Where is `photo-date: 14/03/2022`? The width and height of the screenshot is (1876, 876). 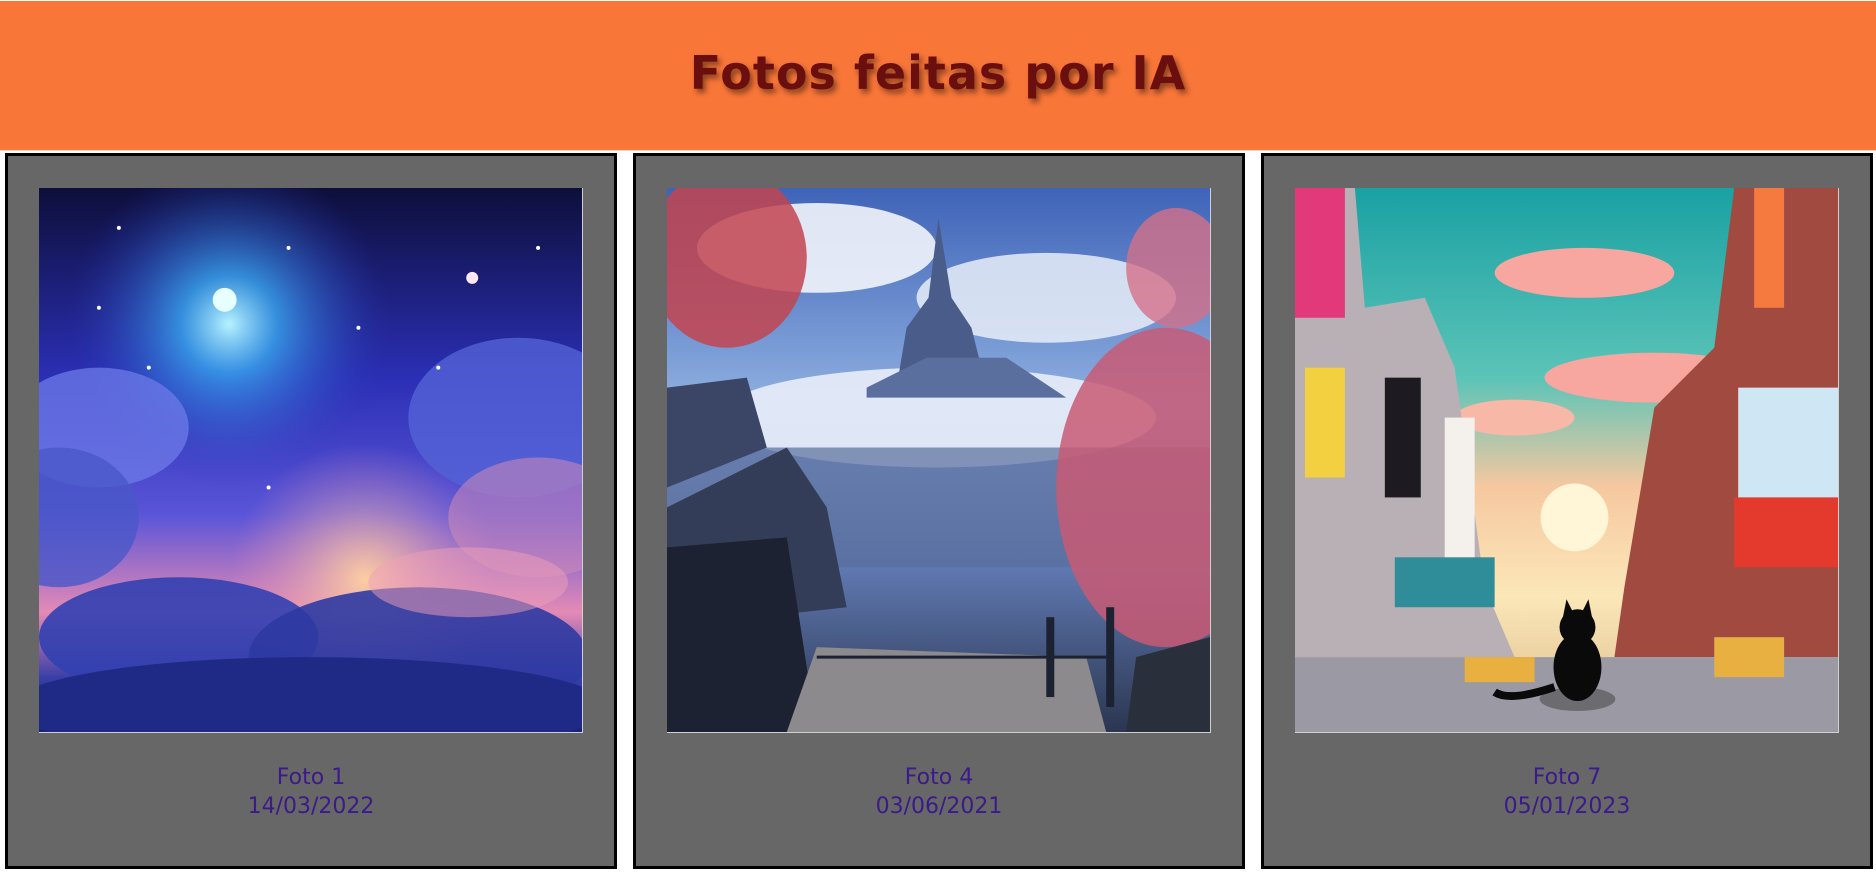
photo-date: 14/03/2022 is located at coordinates (311, 806).